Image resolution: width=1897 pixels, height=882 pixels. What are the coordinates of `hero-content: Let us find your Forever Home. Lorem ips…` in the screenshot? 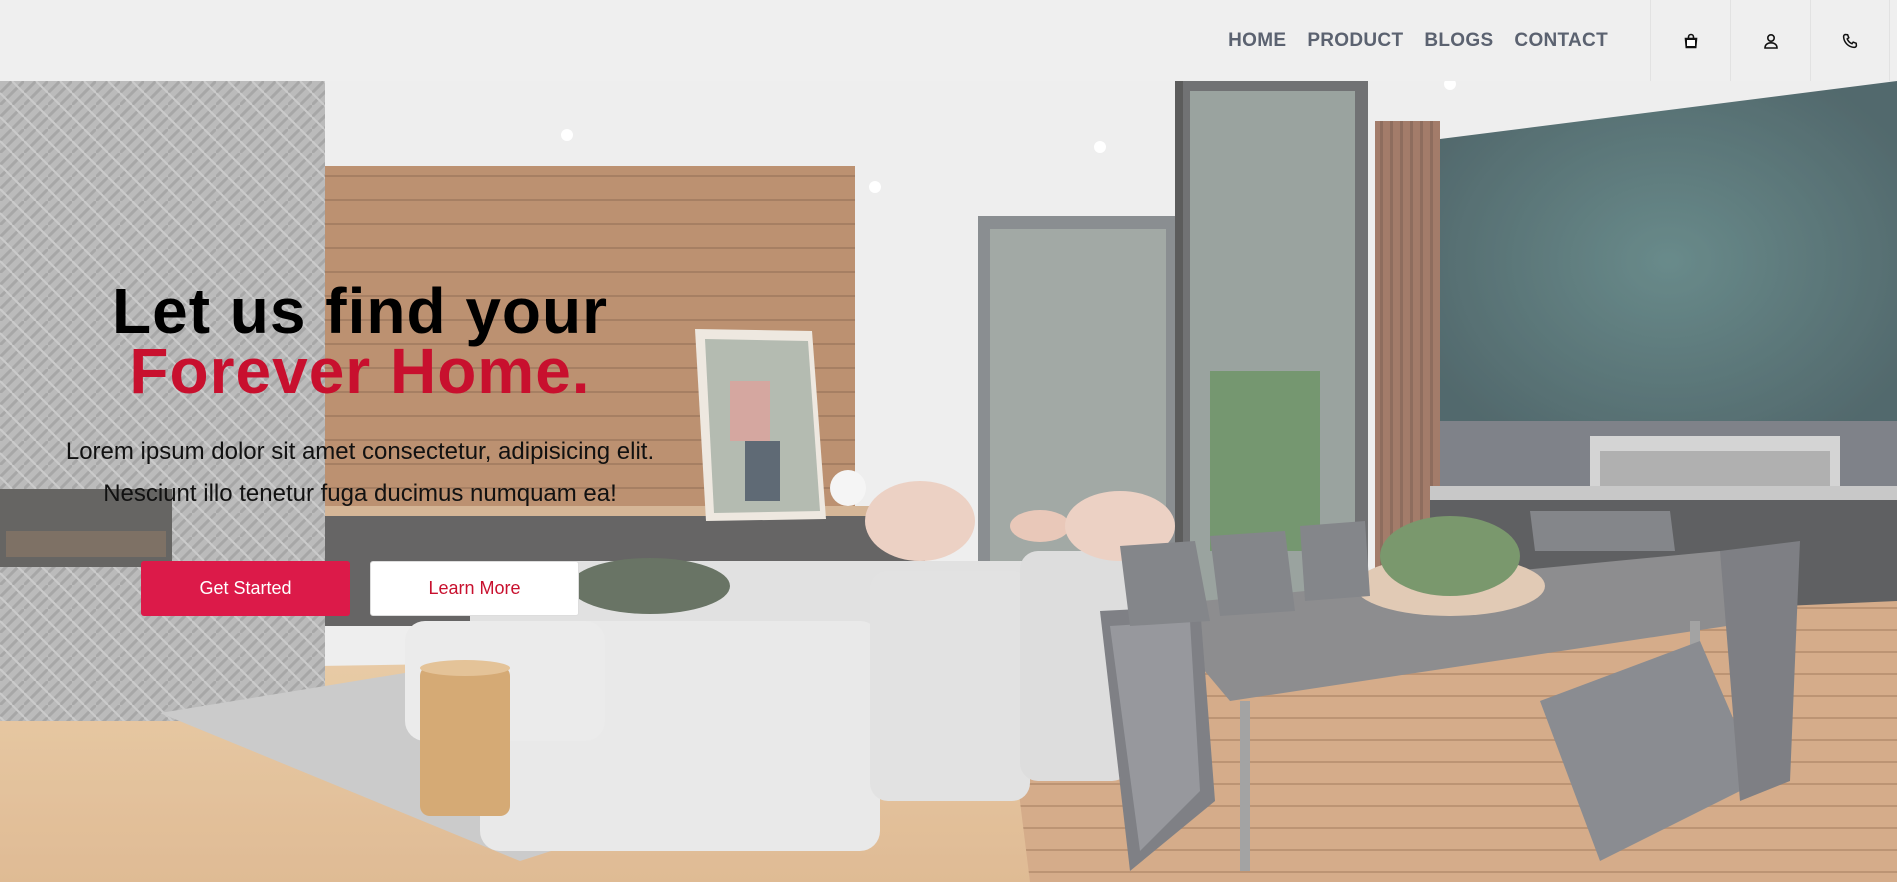 It's located at (360, 445).